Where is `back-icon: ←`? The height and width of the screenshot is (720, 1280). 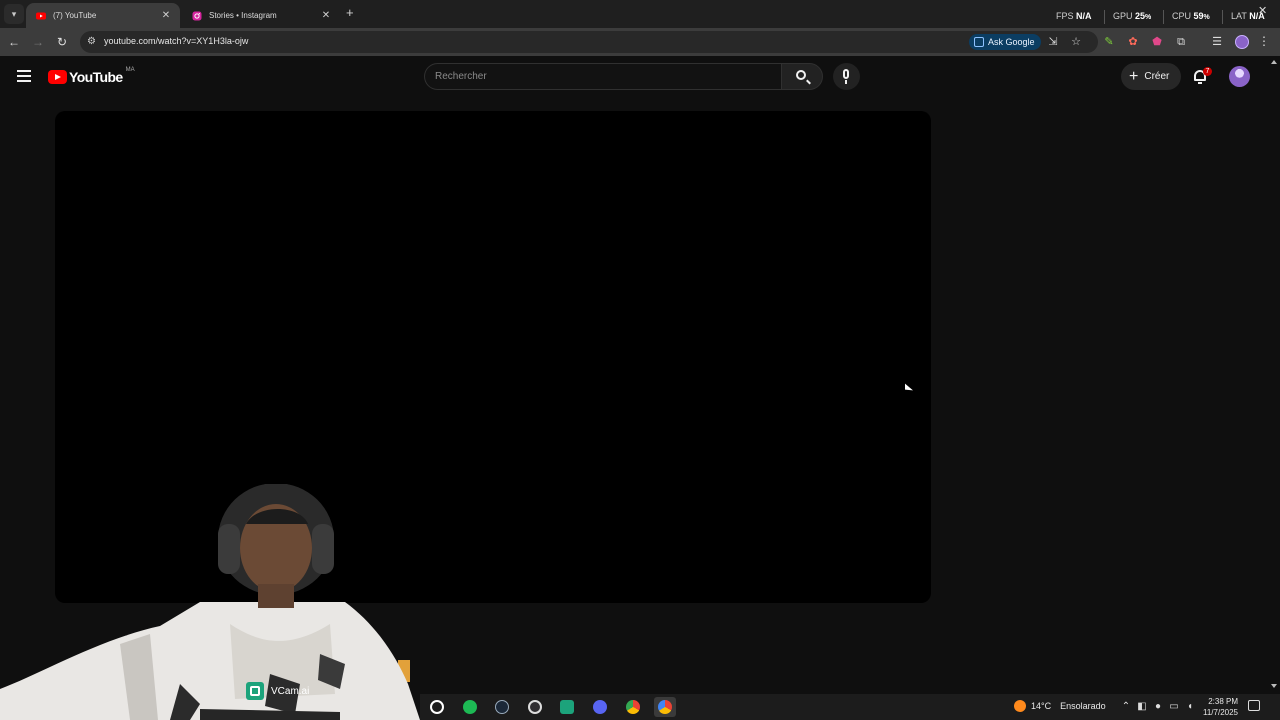 back-icon: ← is located at coordinates (14, 42).